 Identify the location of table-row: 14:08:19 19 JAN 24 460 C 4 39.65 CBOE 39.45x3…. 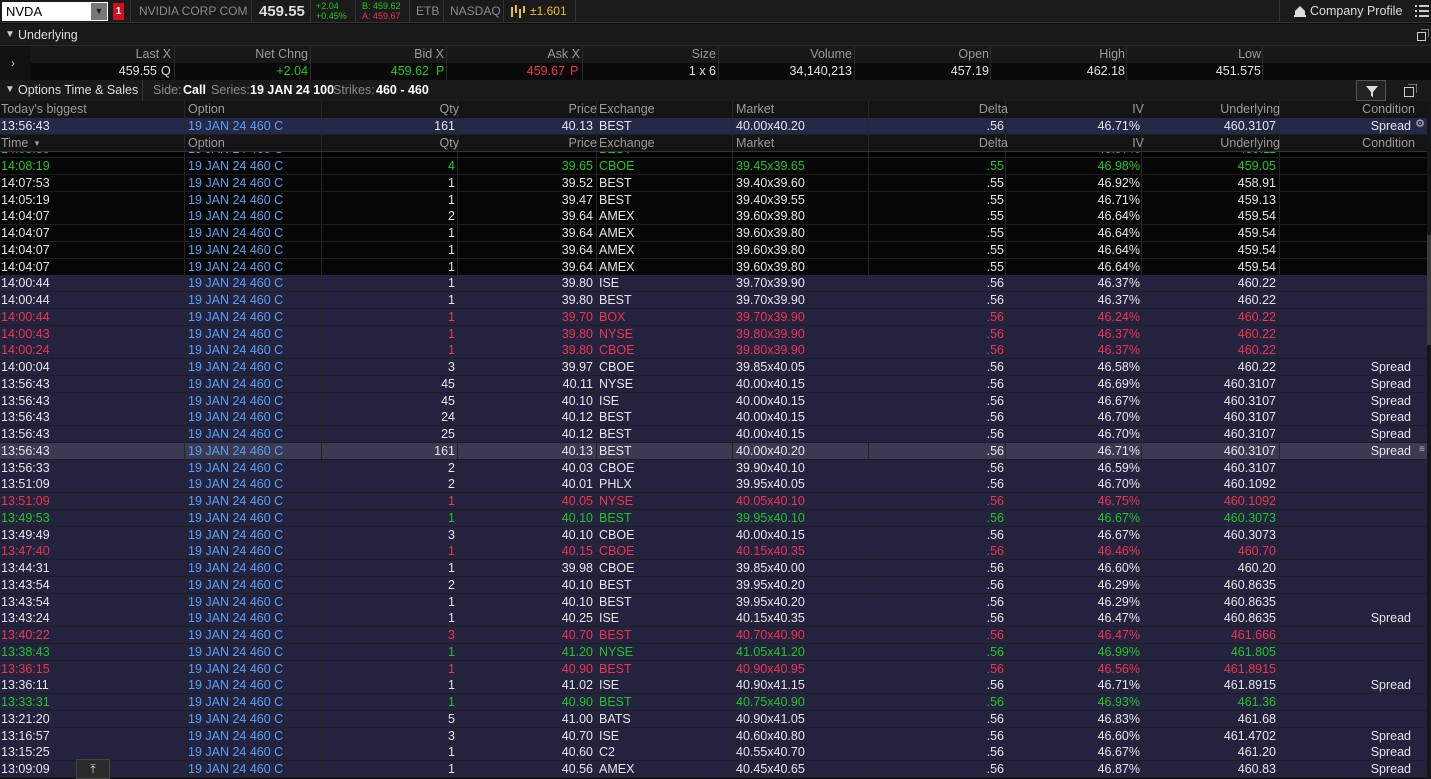
(713, 166).